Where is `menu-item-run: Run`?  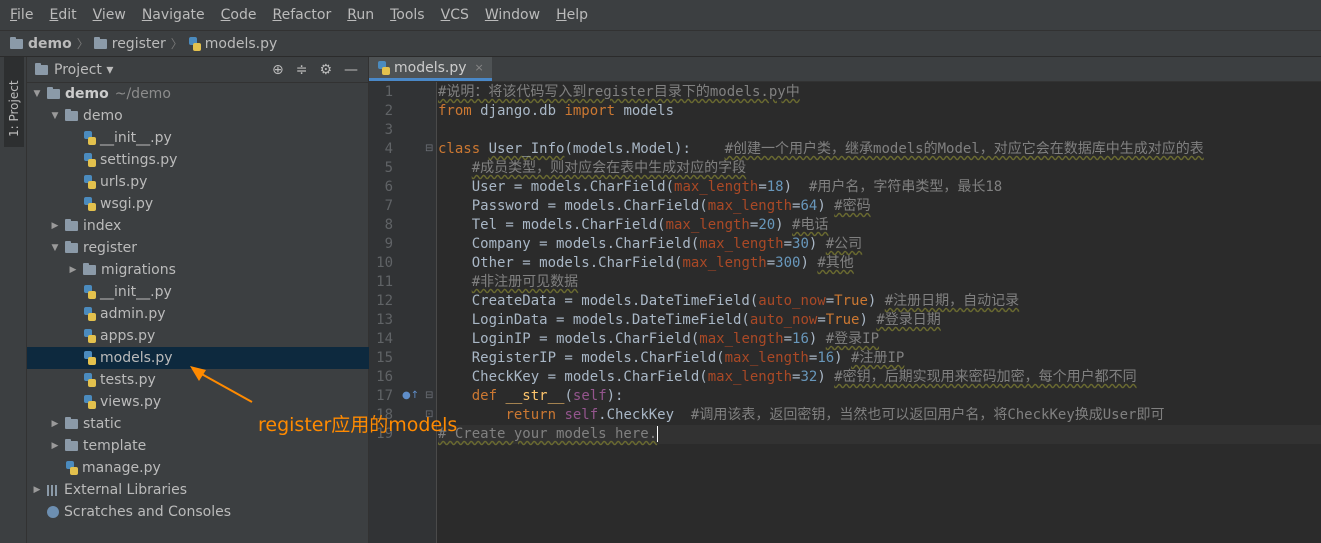
menu-item-run: Run is located at coordinates (360, 15).